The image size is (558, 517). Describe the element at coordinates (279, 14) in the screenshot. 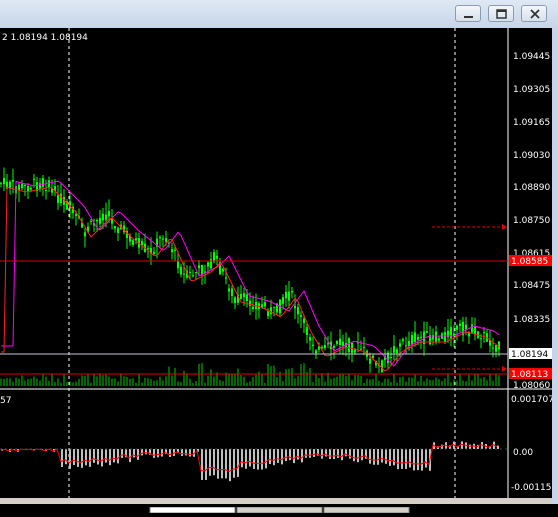

I see `window-titlebar` at that location.